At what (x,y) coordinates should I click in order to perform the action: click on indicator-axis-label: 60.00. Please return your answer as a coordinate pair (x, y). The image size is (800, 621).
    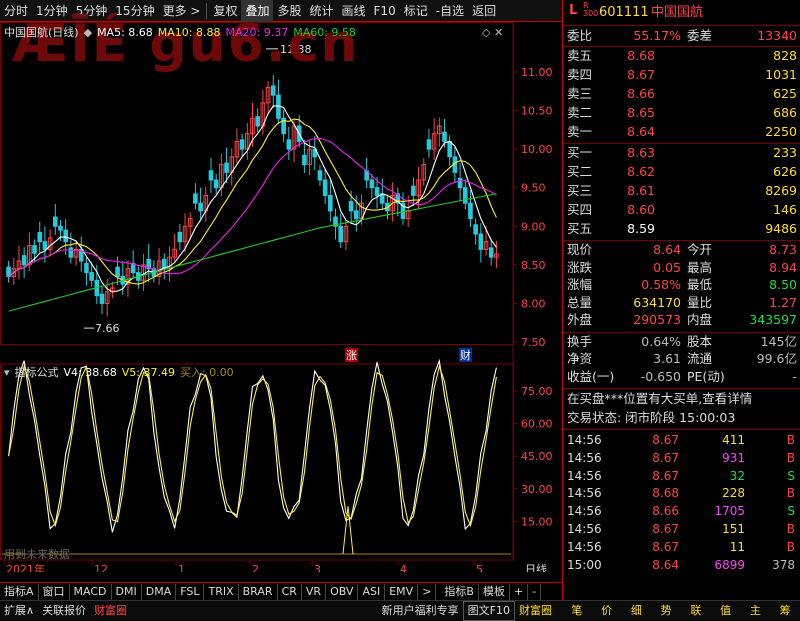
    Looking at the image, I should click on (537, 424).